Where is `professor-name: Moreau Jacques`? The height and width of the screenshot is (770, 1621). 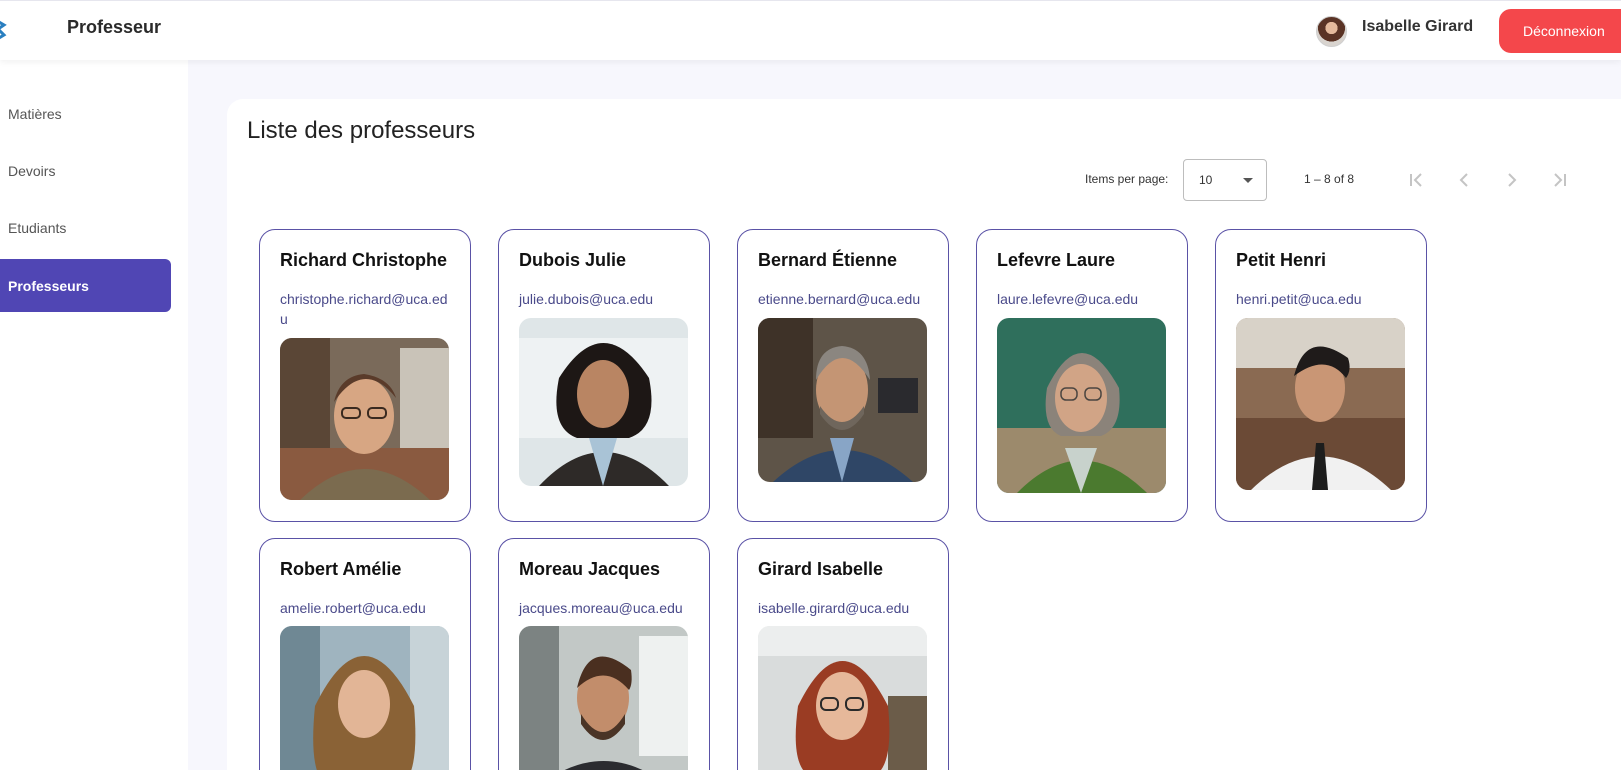
professor-name: Moreau Jacques is located at coordinates (590, 569).